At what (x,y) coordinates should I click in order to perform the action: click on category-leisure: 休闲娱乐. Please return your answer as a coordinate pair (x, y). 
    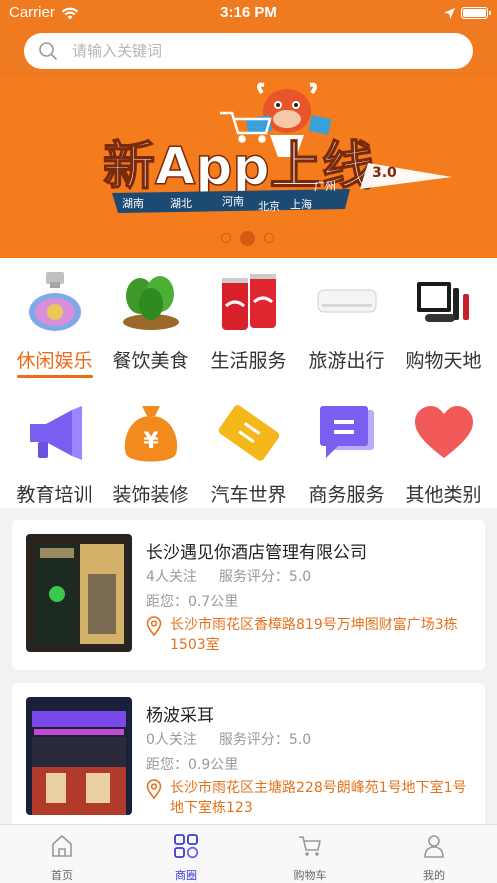
    Looking at the image, I should click on (54, 325).